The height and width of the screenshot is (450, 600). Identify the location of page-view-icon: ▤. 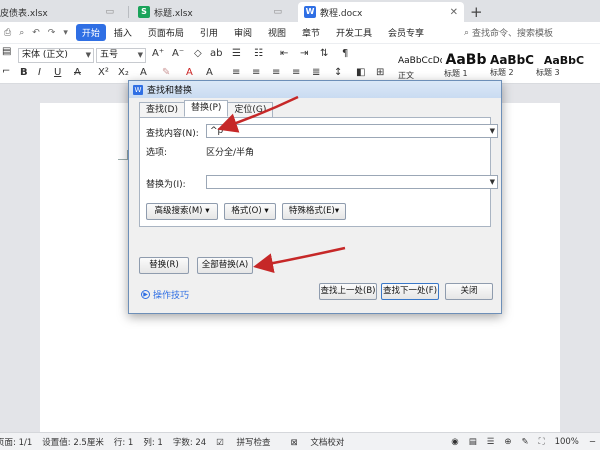
(473, 442).